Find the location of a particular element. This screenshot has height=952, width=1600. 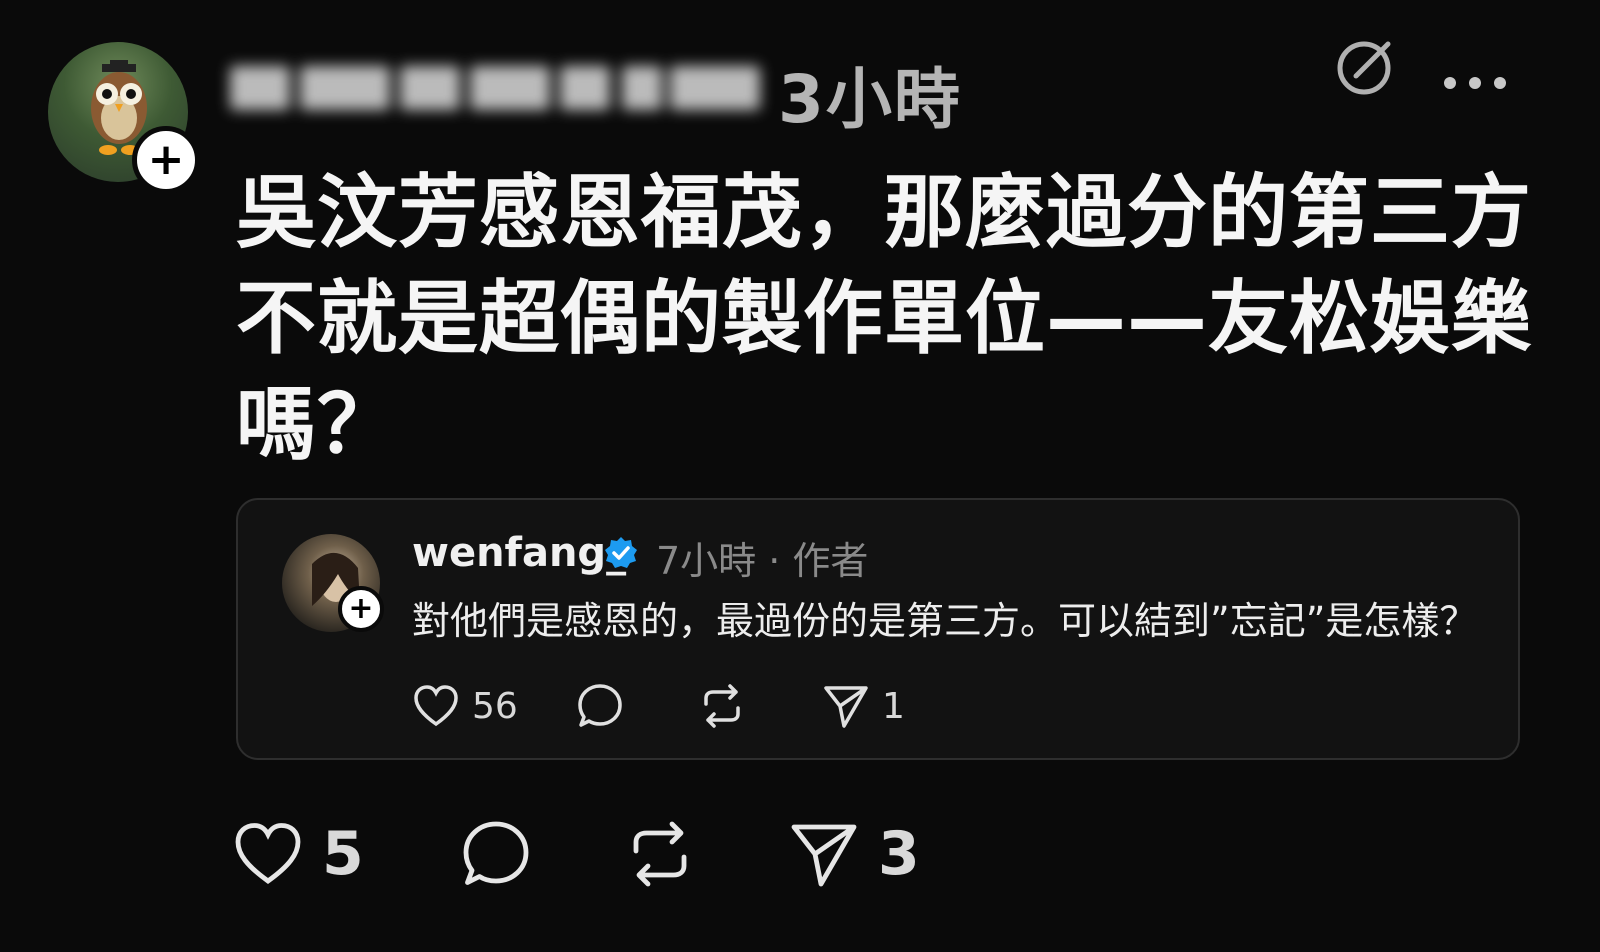

post-timestamp: 3小時 is located at coordinates (870, 99).